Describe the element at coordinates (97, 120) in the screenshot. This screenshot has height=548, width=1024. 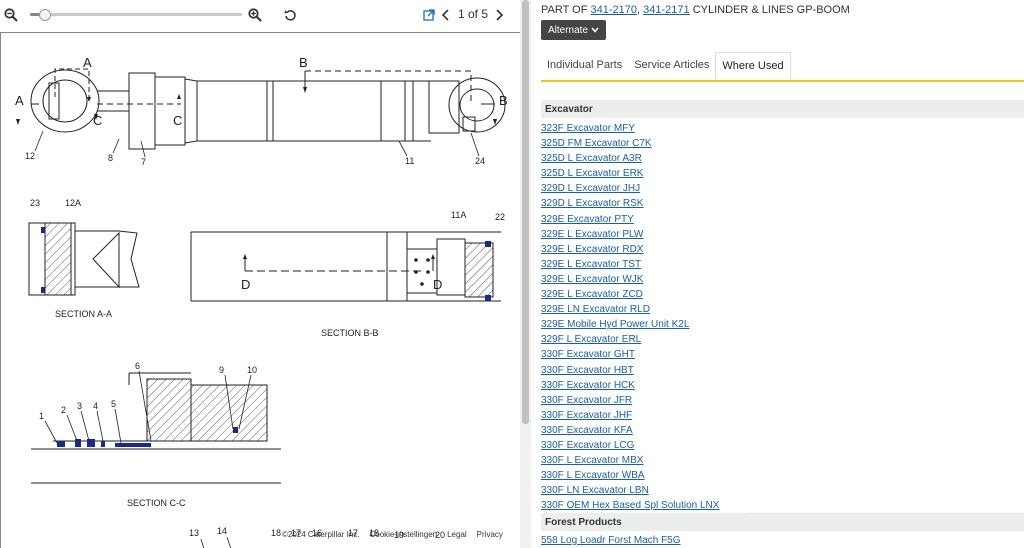
I see `section-label-c: C` at that location.